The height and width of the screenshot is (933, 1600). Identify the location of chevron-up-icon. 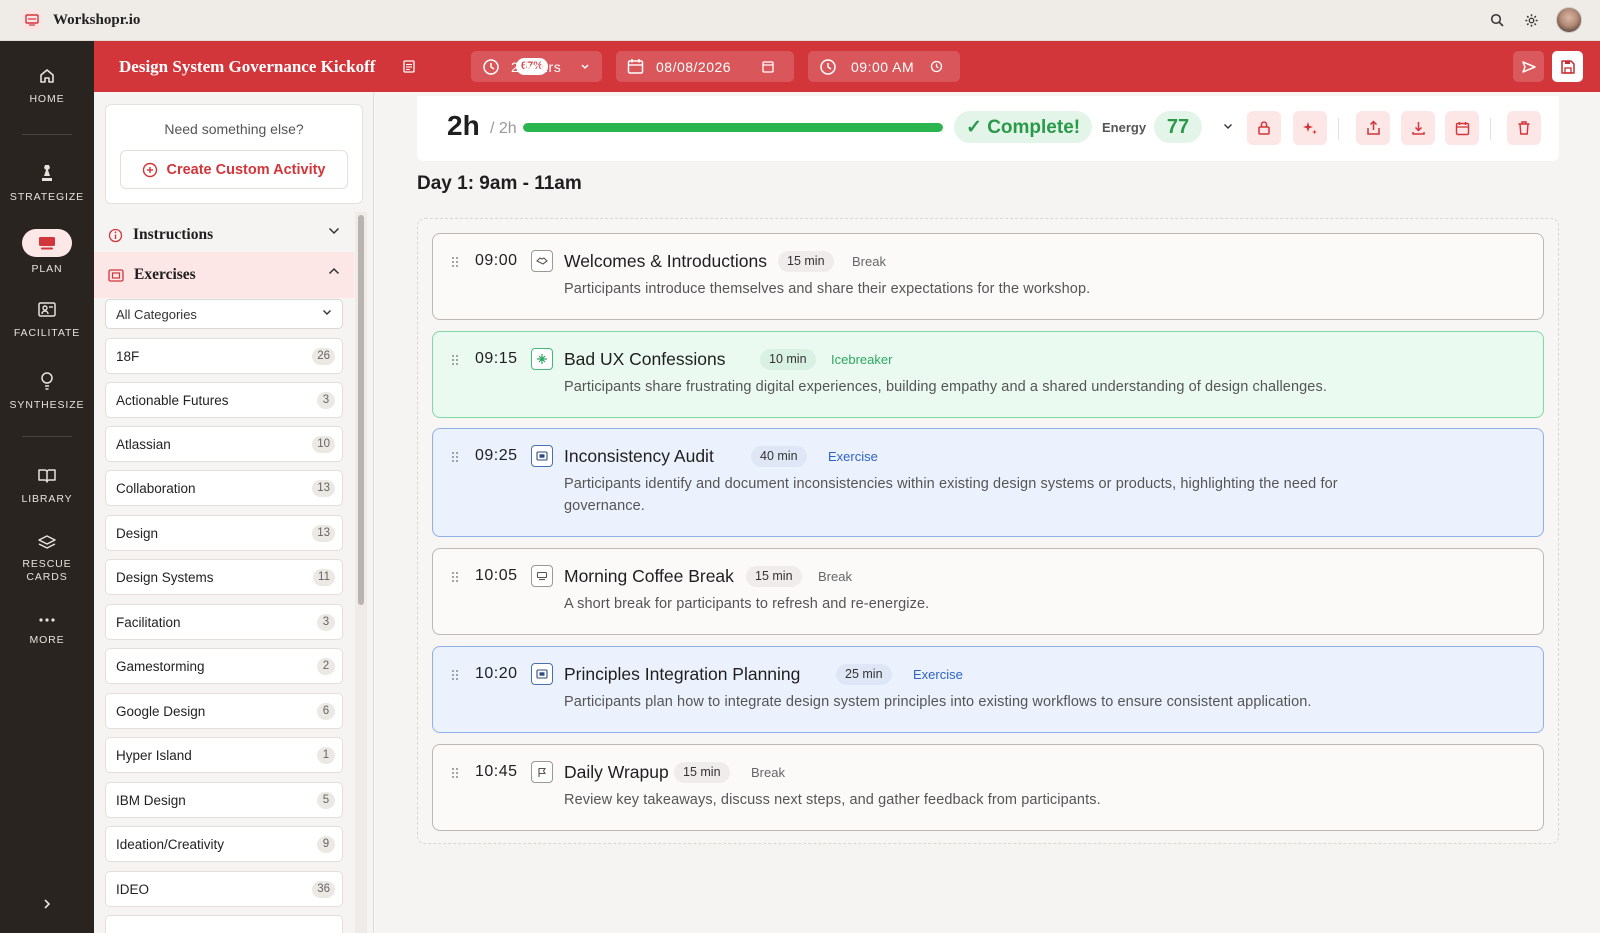
(334, 271).